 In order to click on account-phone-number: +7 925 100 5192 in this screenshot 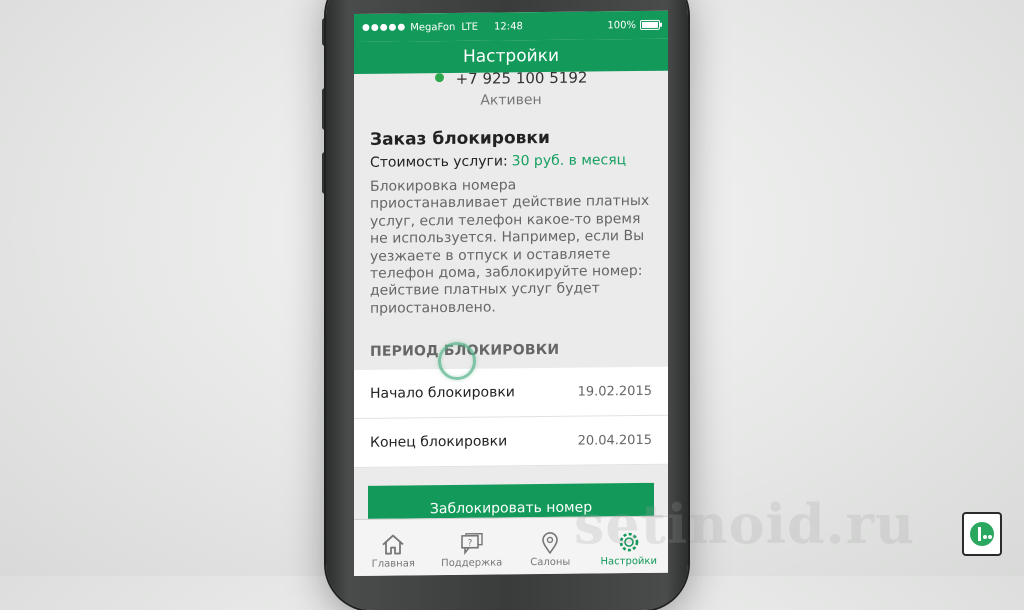, I will do `click(521, 79)`.